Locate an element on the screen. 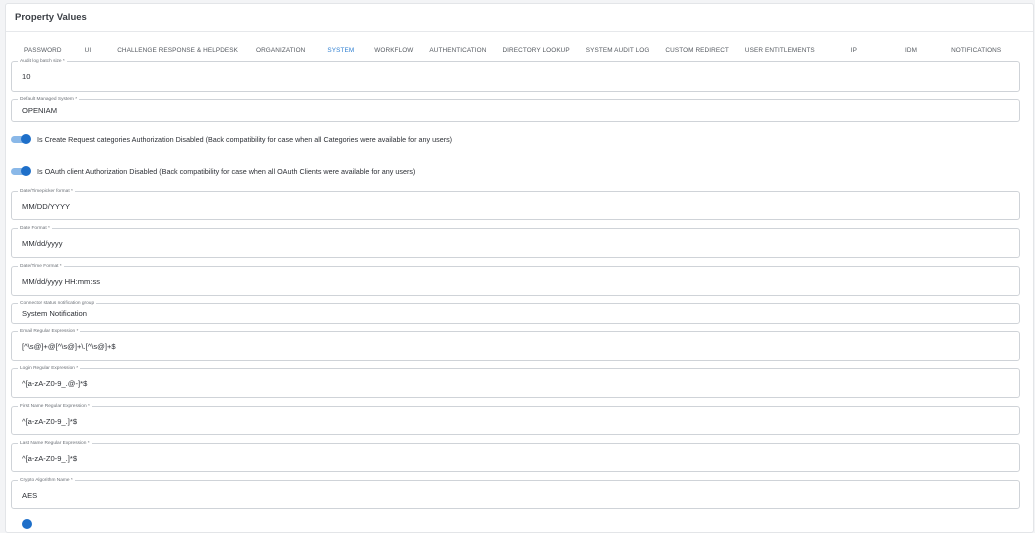 The height and width of the screenshot is (533, 1035). datetime-format-label: Date/Time Format * is located at coordinates (41, 266).